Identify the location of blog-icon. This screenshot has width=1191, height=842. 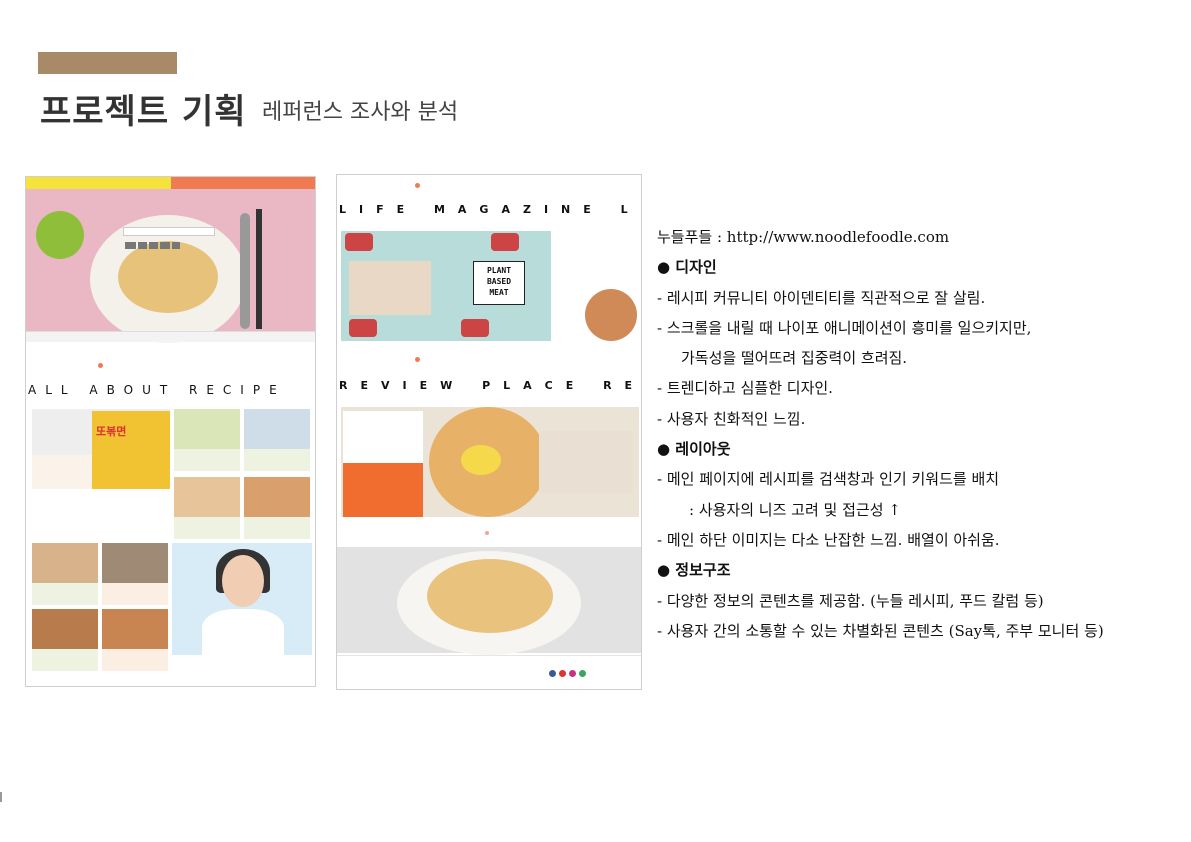
(582, 673).